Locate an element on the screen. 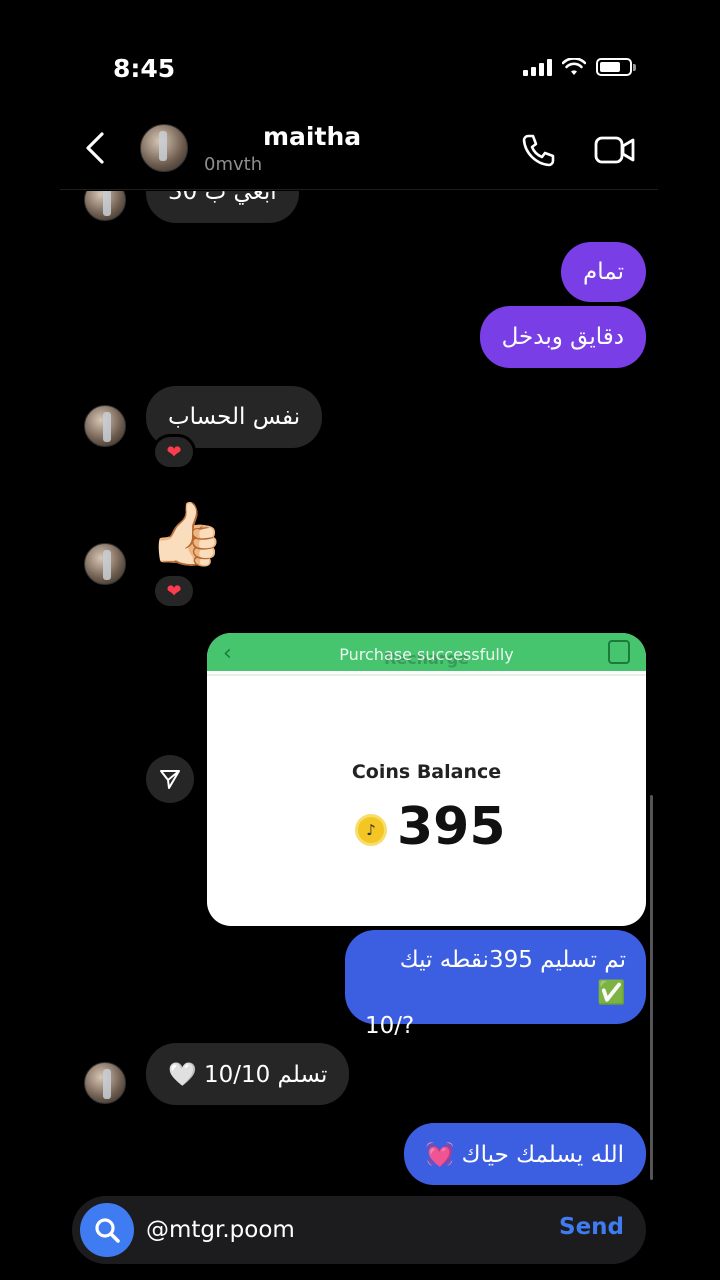 This screenshot has width=720, height=1280. back-icon is located at coordinates (95, 148).